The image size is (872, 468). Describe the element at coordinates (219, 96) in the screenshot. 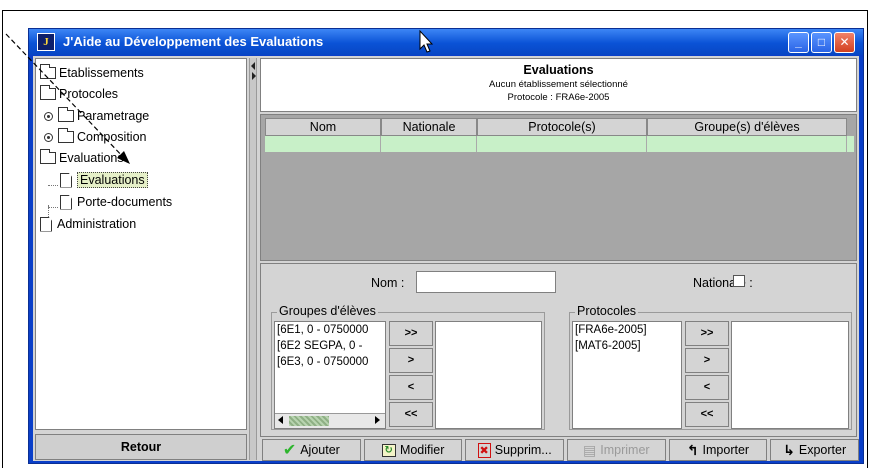

I see `annotation-arrow` at that location.